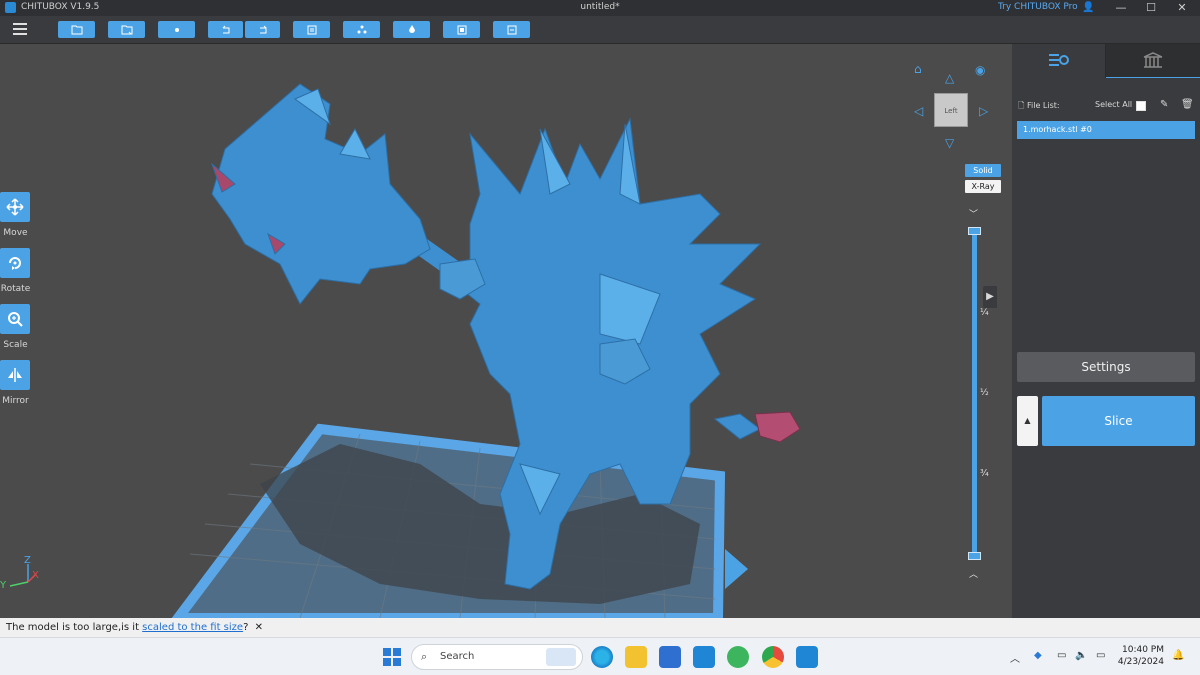 The image size is (1200, 675). What do you see at coordinates (74, 627) in the screenshot?
I see `status-message: The model is too large,is it` at bounding box center [74, 627].